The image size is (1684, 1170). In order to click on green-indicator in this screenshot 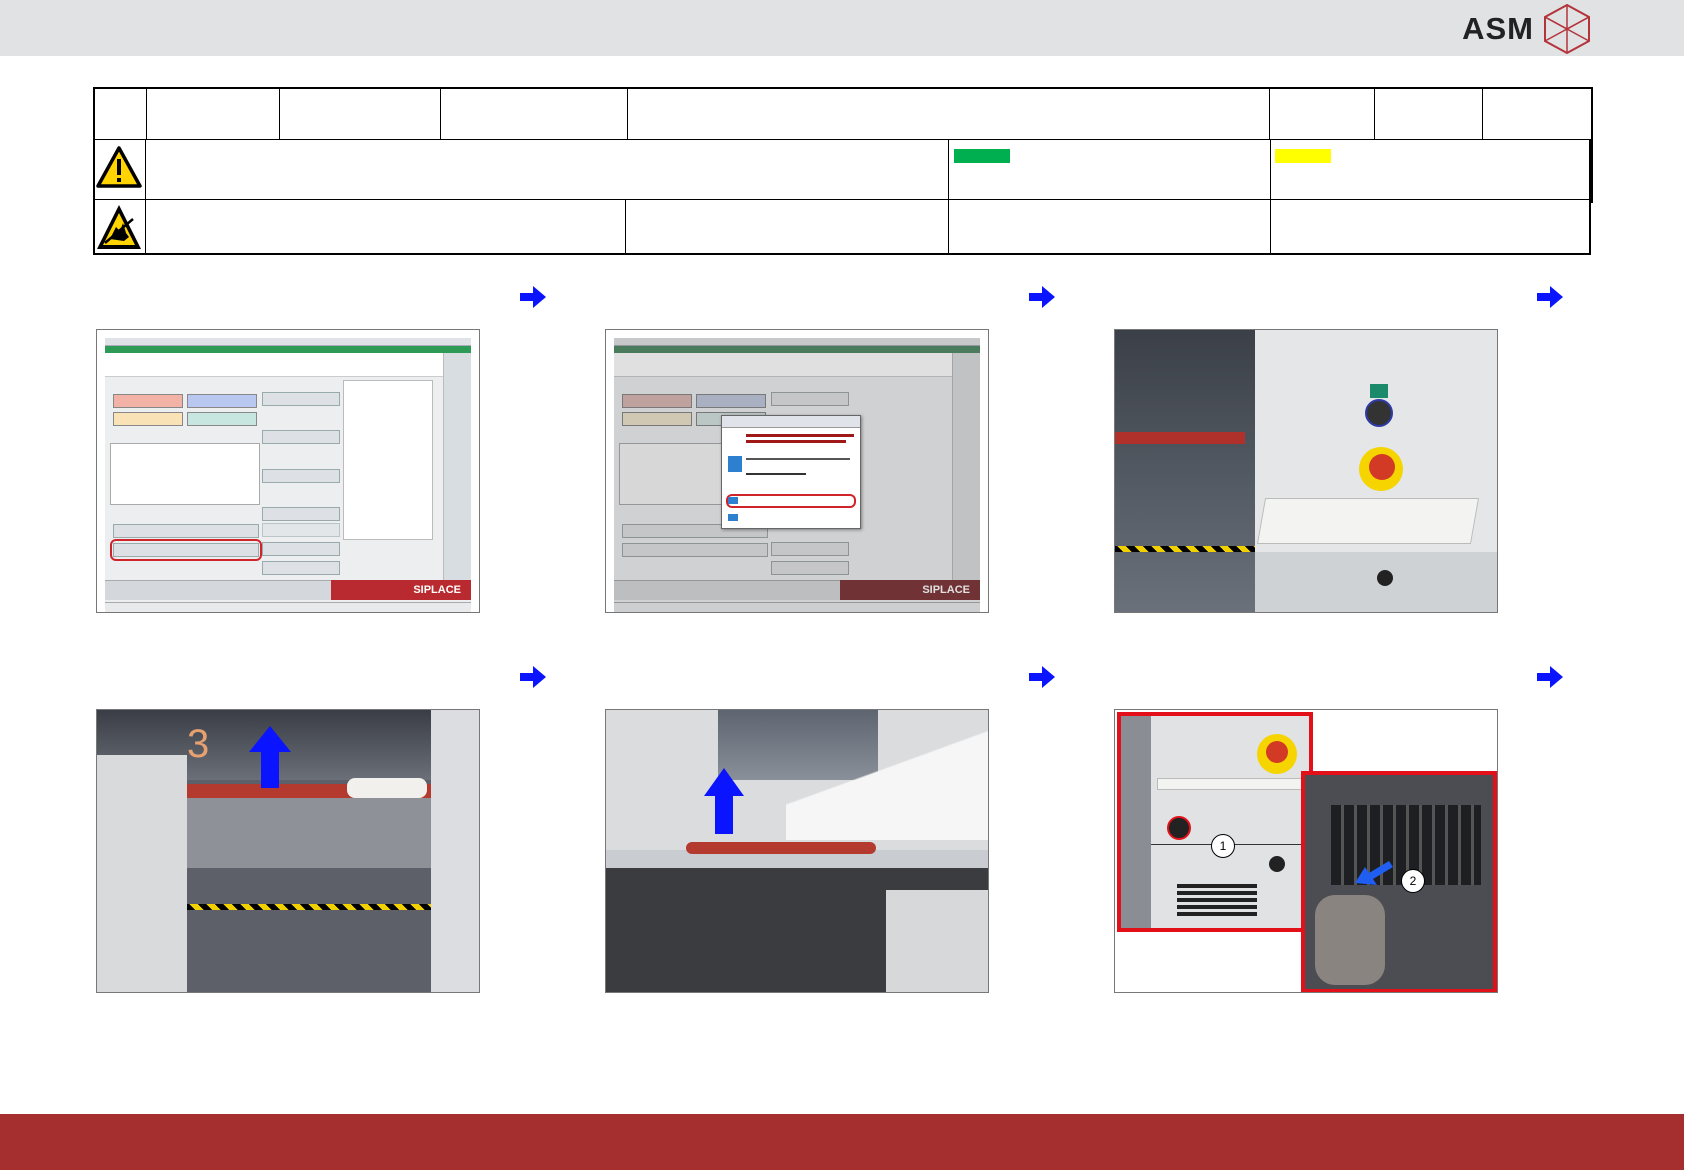, I will do `click(1379, 391)`.